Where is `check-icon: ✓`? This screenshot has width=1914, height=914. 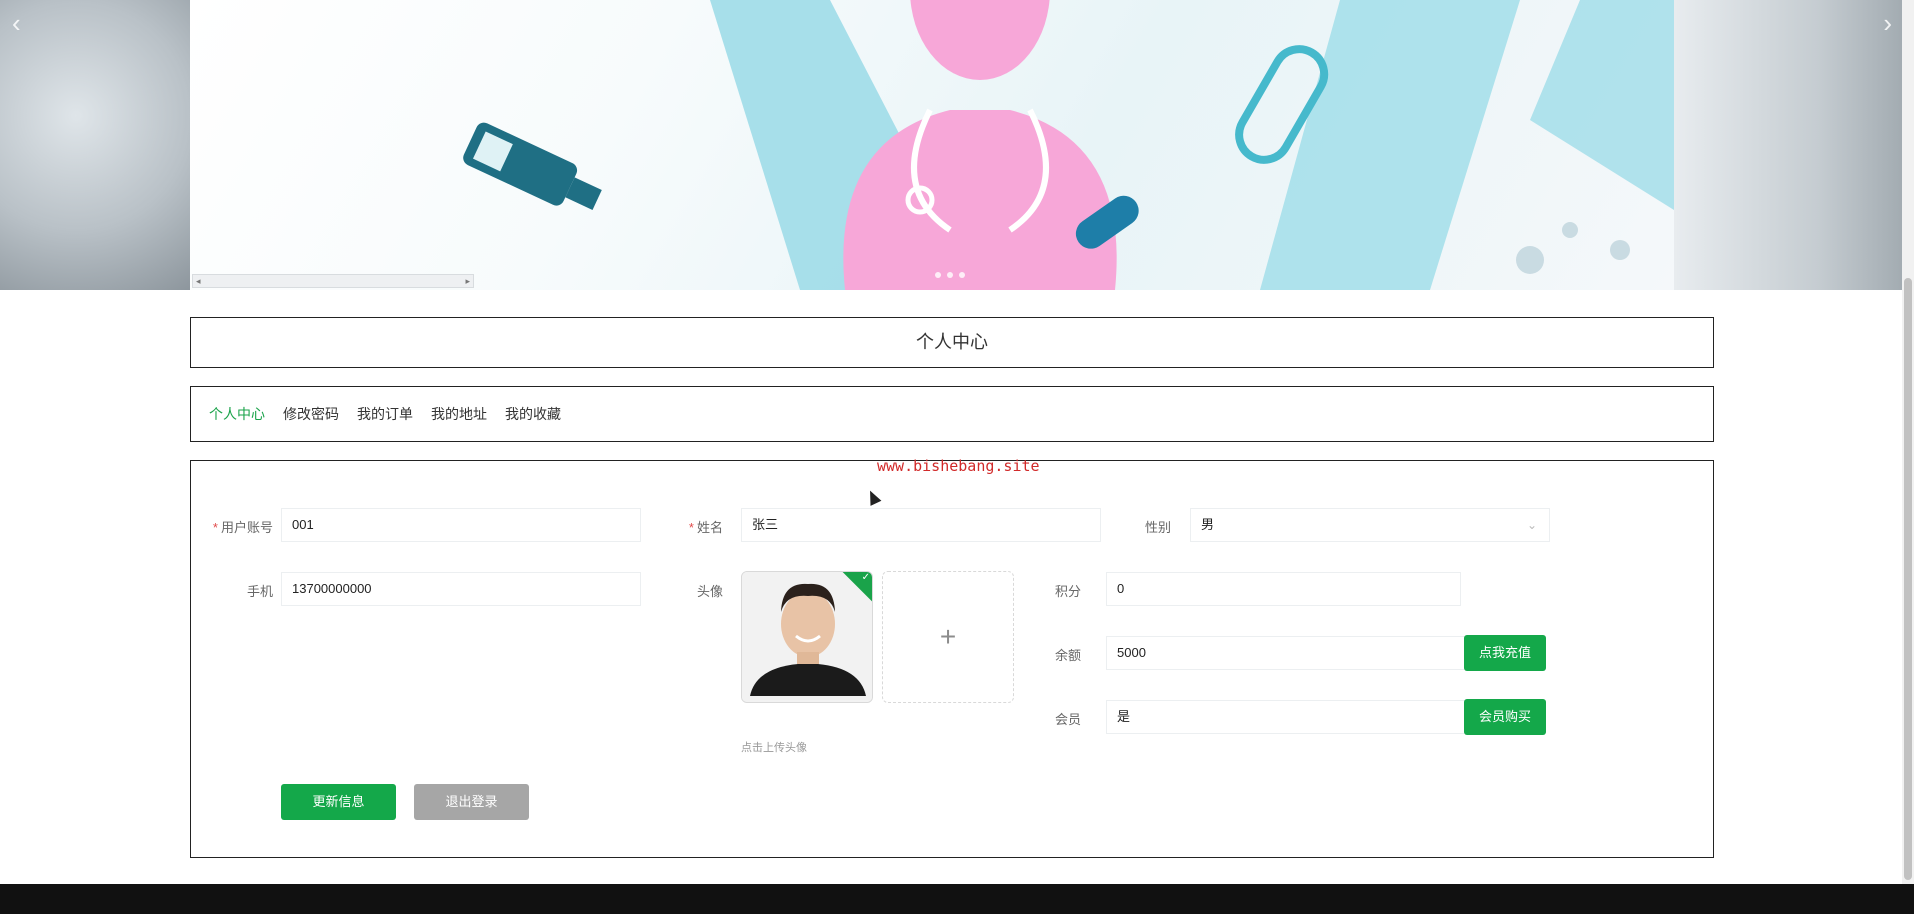 check-icon: ✓ is located at coordinates (865, 577).